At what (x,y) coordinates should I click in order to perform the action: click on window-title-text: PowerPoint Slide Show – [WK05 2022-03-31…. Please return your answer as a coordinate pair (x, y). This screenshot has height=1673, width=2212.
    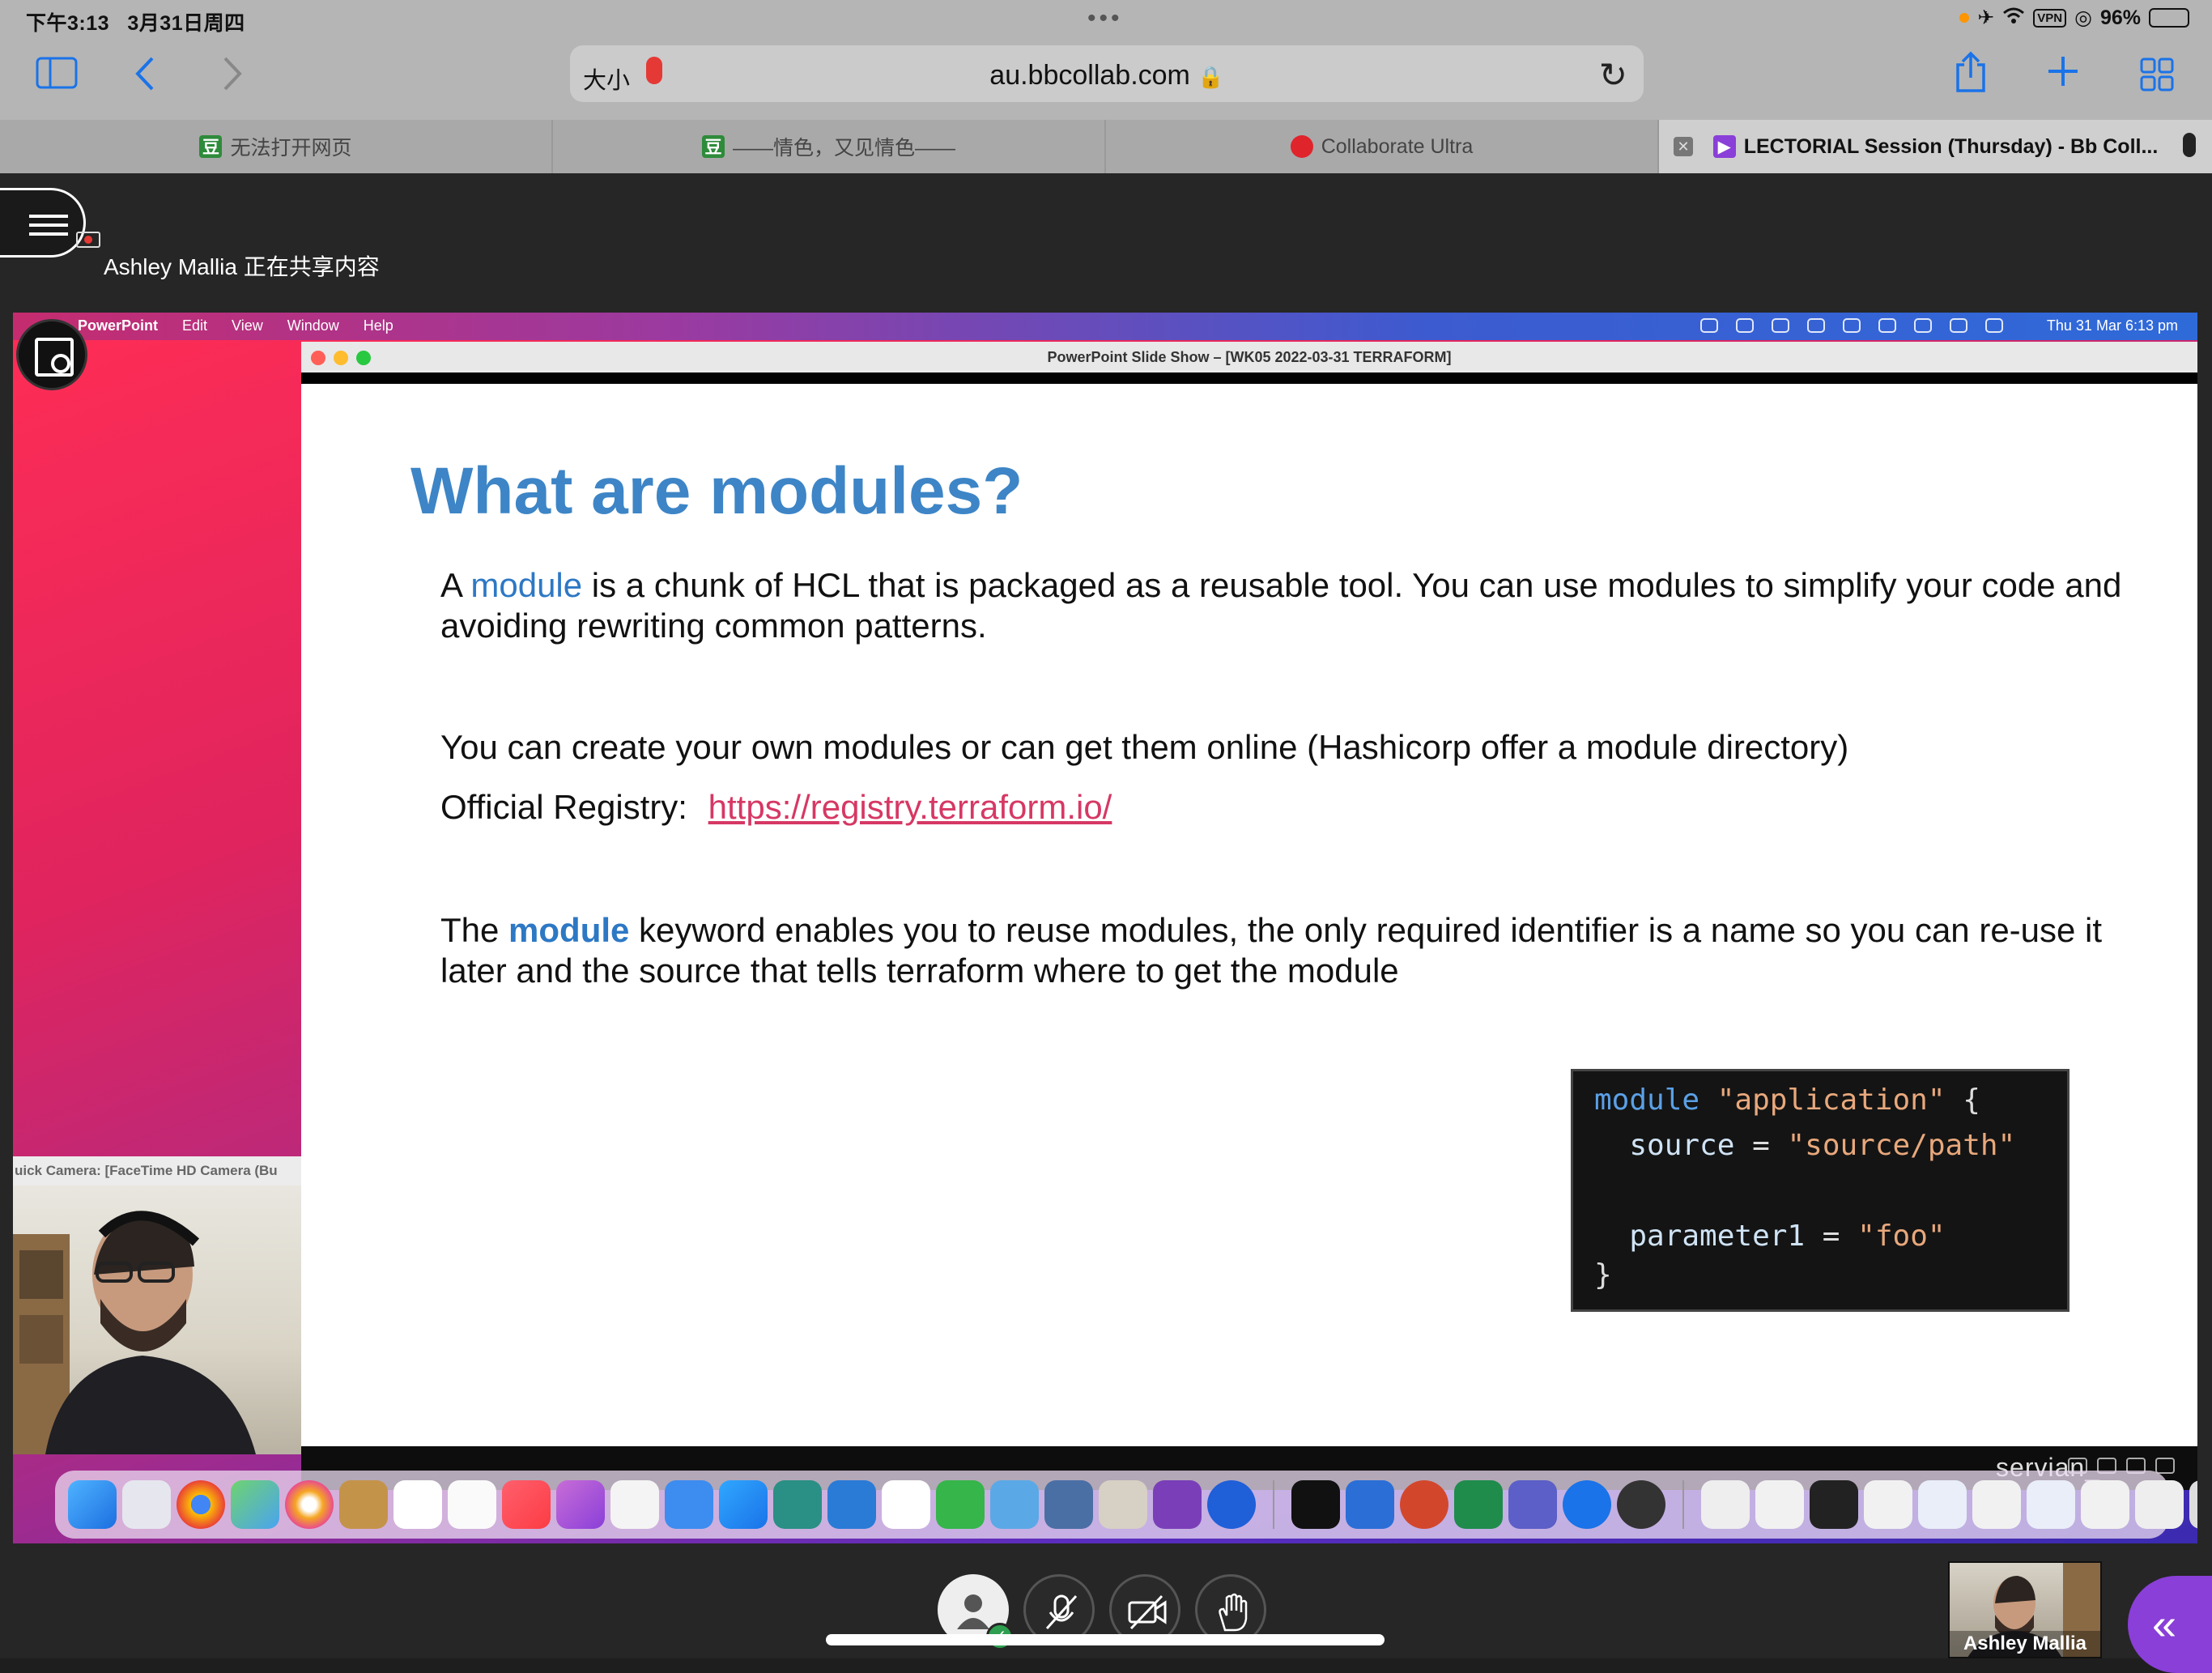
    Looking at the image, I should click on (1249, 357).